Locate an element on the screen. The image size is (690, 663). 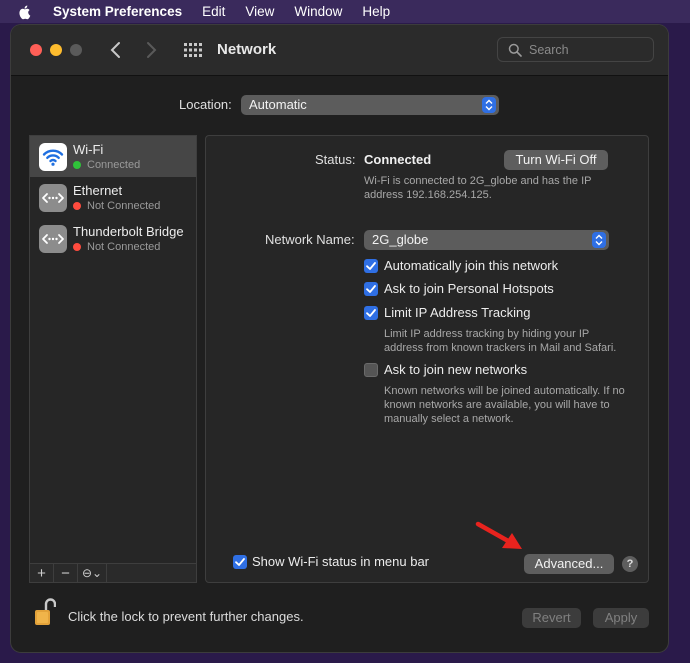
service-name: Thunderbolt Bridge is located at coordinates (128, 231).